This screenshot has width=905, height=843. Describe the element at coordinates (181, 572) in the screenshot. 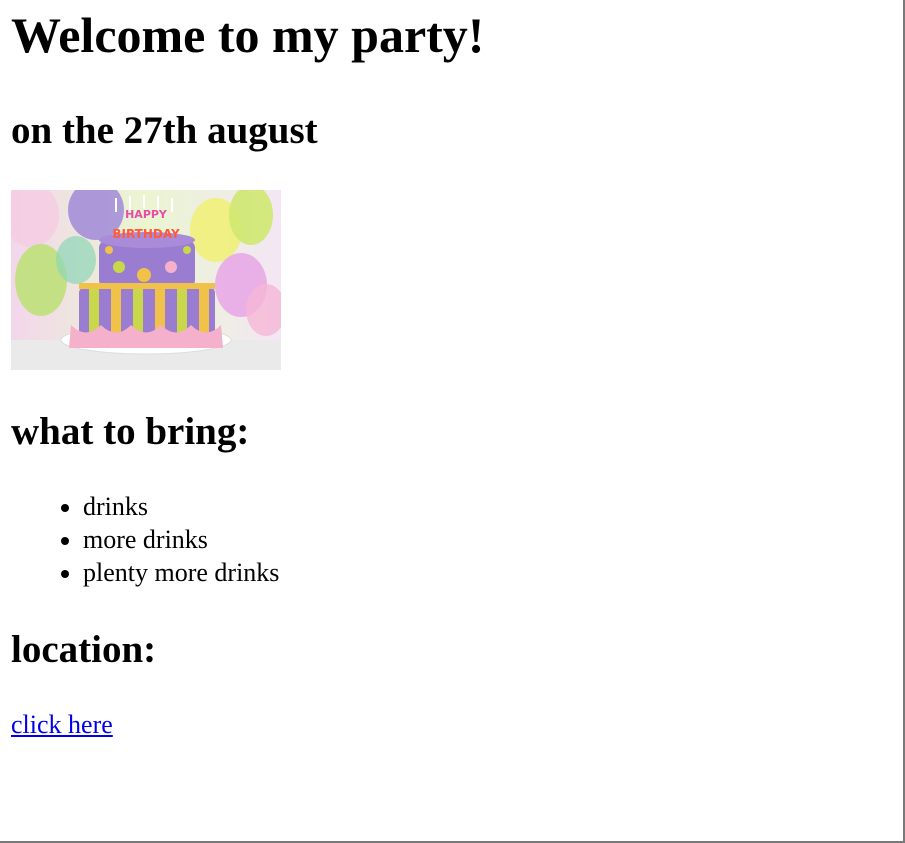

I see `list-item: plenty more drinks` at that location.